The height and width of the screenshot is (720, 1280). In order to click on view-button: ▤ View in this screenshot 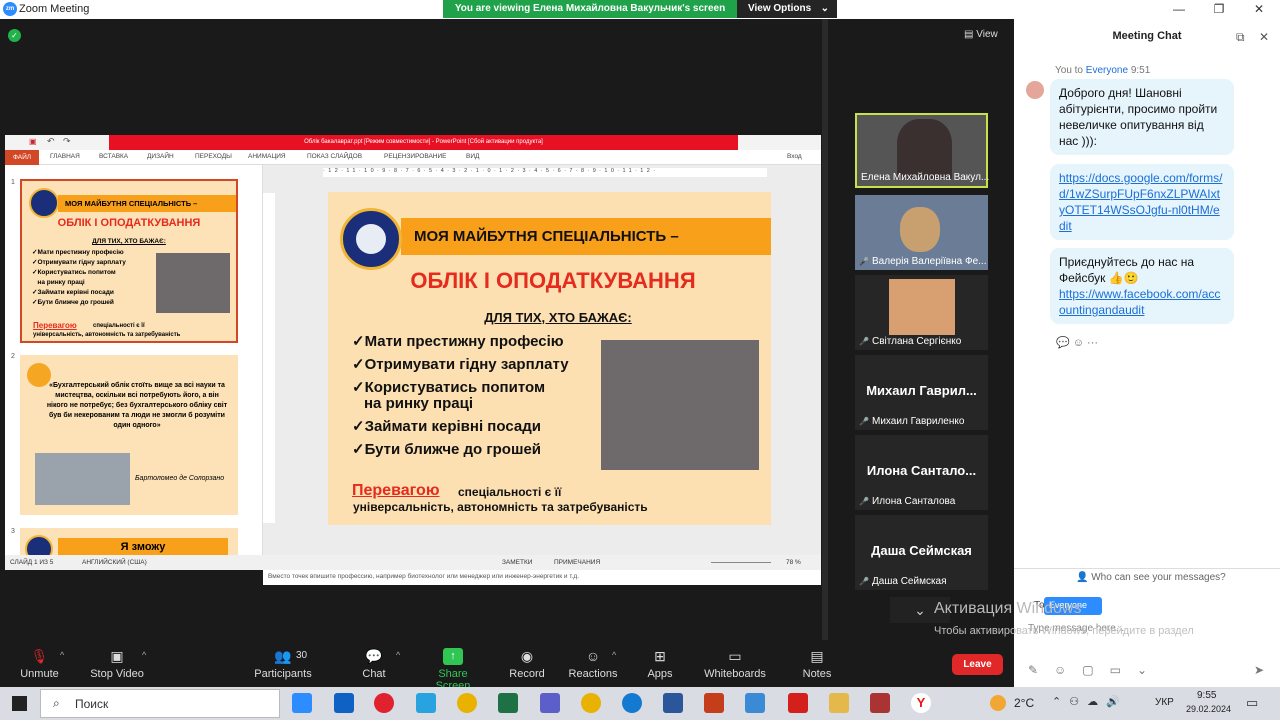, I will do `click(981, 34)`.